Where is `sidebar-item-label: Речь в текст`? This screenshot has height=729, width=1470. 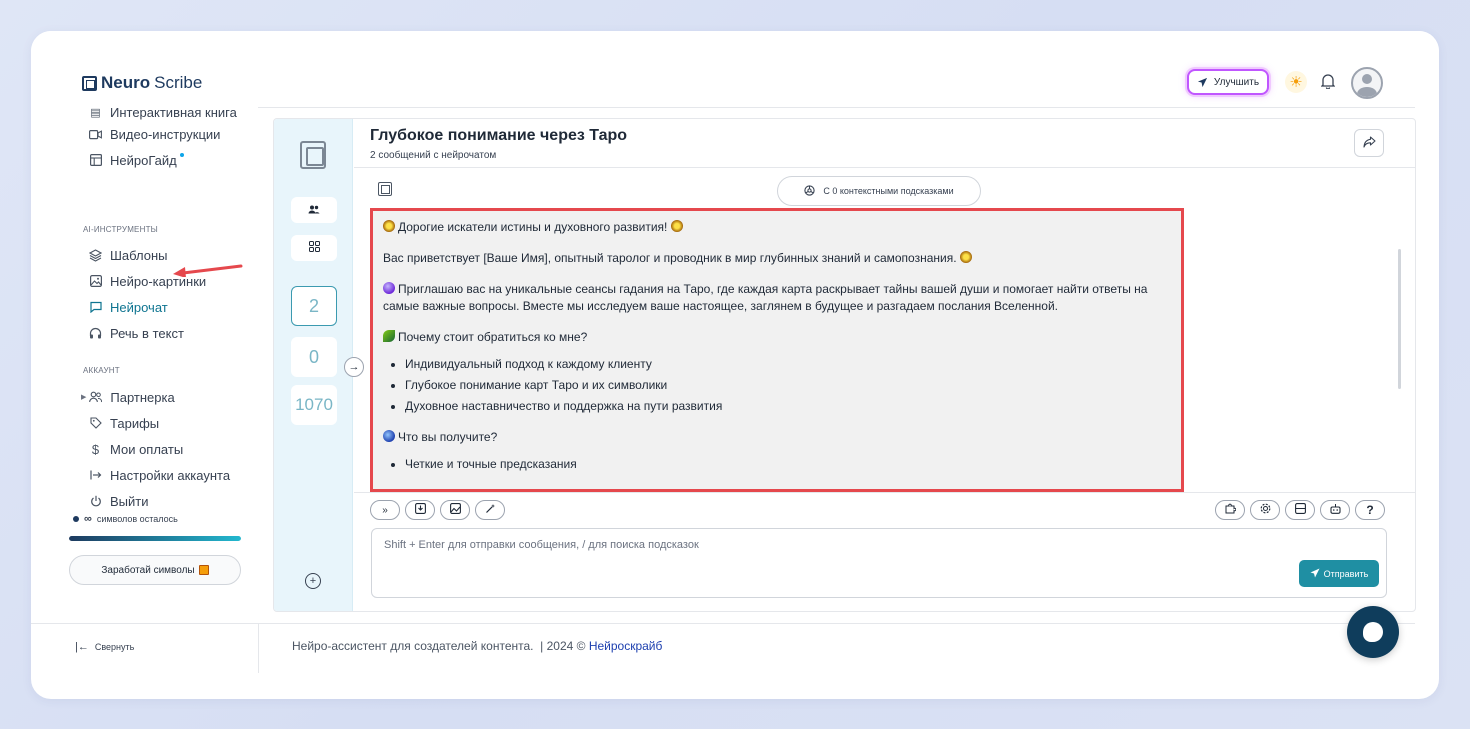
sidebar-item-label: Речь в текст is located at coordinates (147, 333).